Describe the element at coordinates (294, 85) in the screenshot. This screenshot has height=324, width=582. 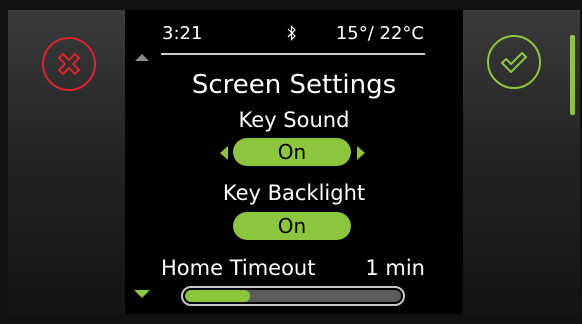
I see `page-title: Screen Settings` at that location.